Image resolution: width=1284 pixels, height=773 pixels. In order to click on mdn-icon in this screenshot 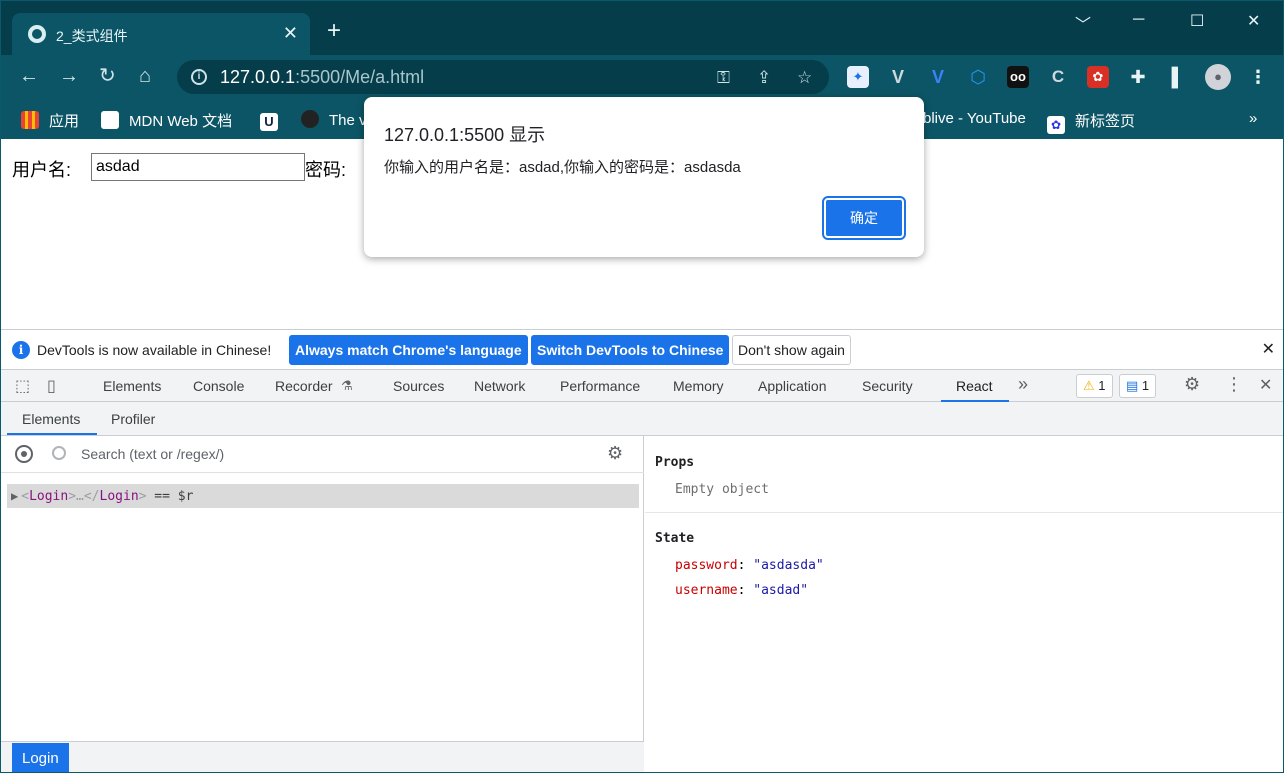, I will do `click(110, 120)`.